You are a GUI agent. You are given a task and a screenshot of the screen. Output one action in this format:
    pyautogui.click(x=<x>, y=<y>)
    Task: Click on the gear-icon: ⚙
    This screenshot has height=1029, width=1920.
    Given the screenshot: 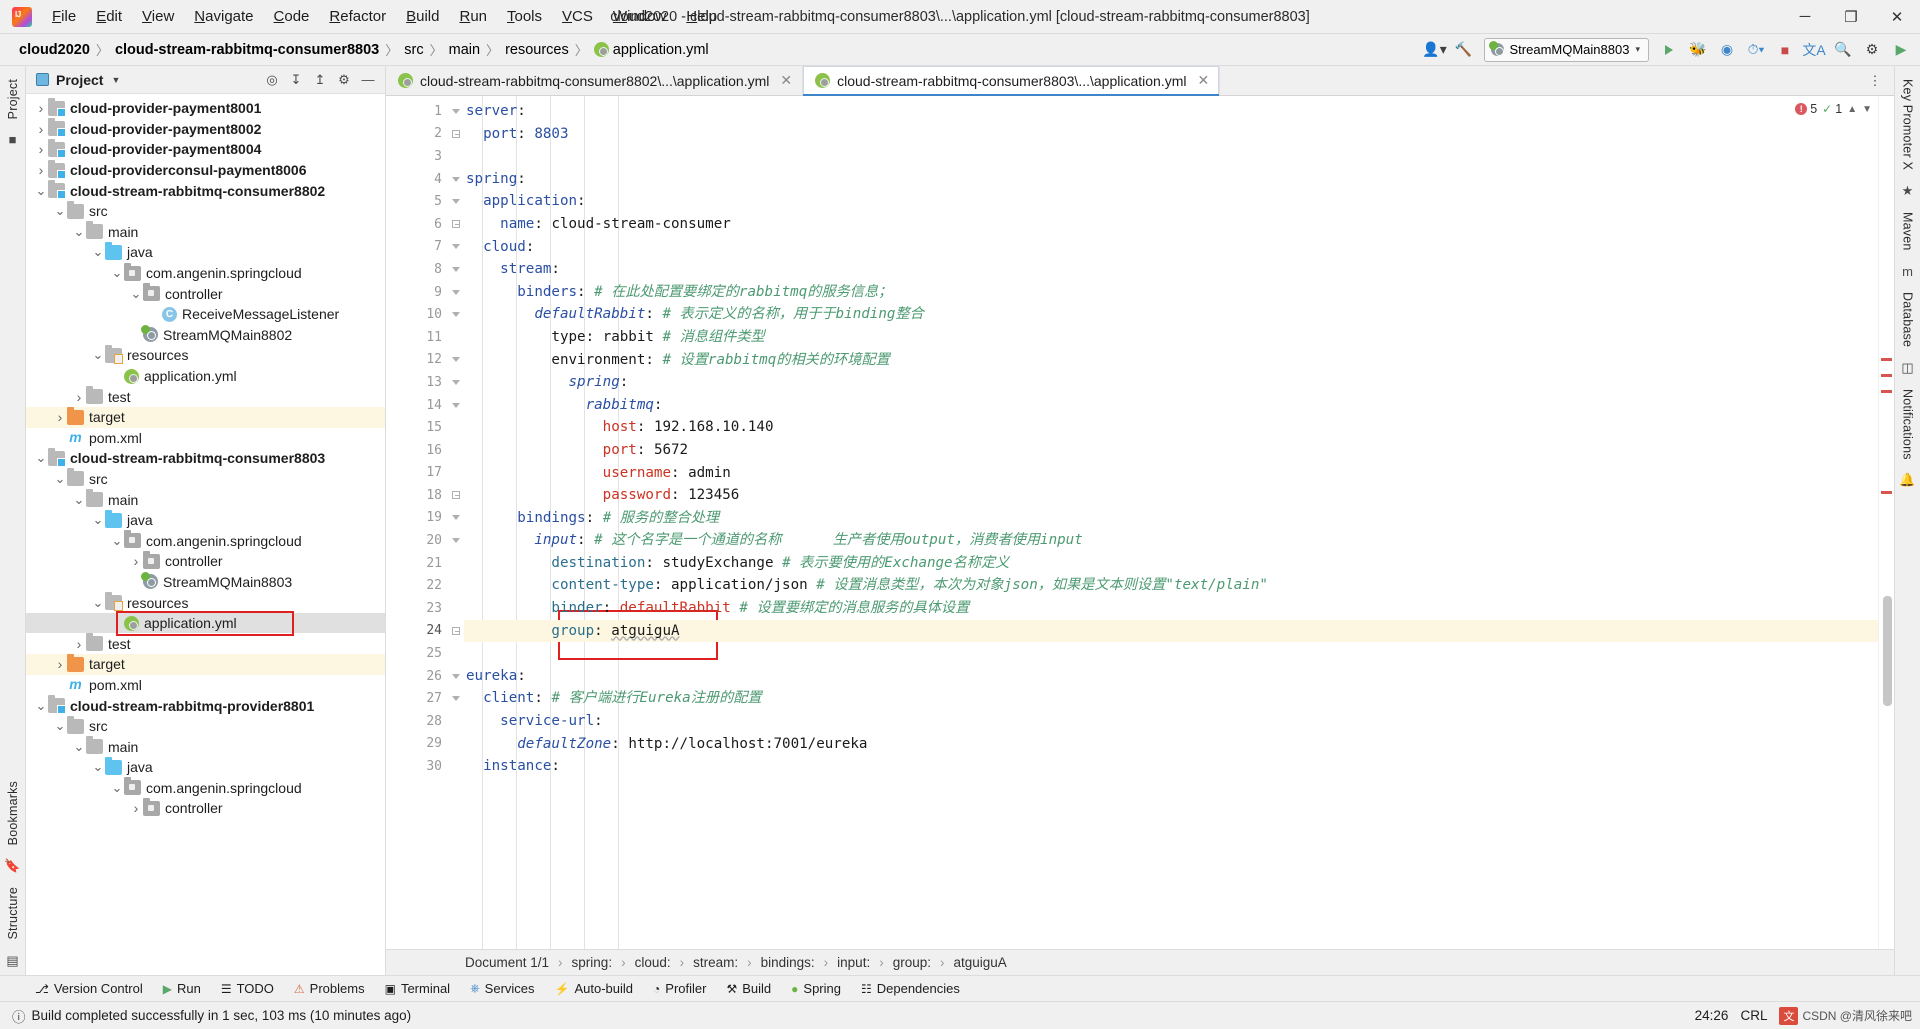 What is the action you would take?
    pyautogui.click(x=344, y=80)
    